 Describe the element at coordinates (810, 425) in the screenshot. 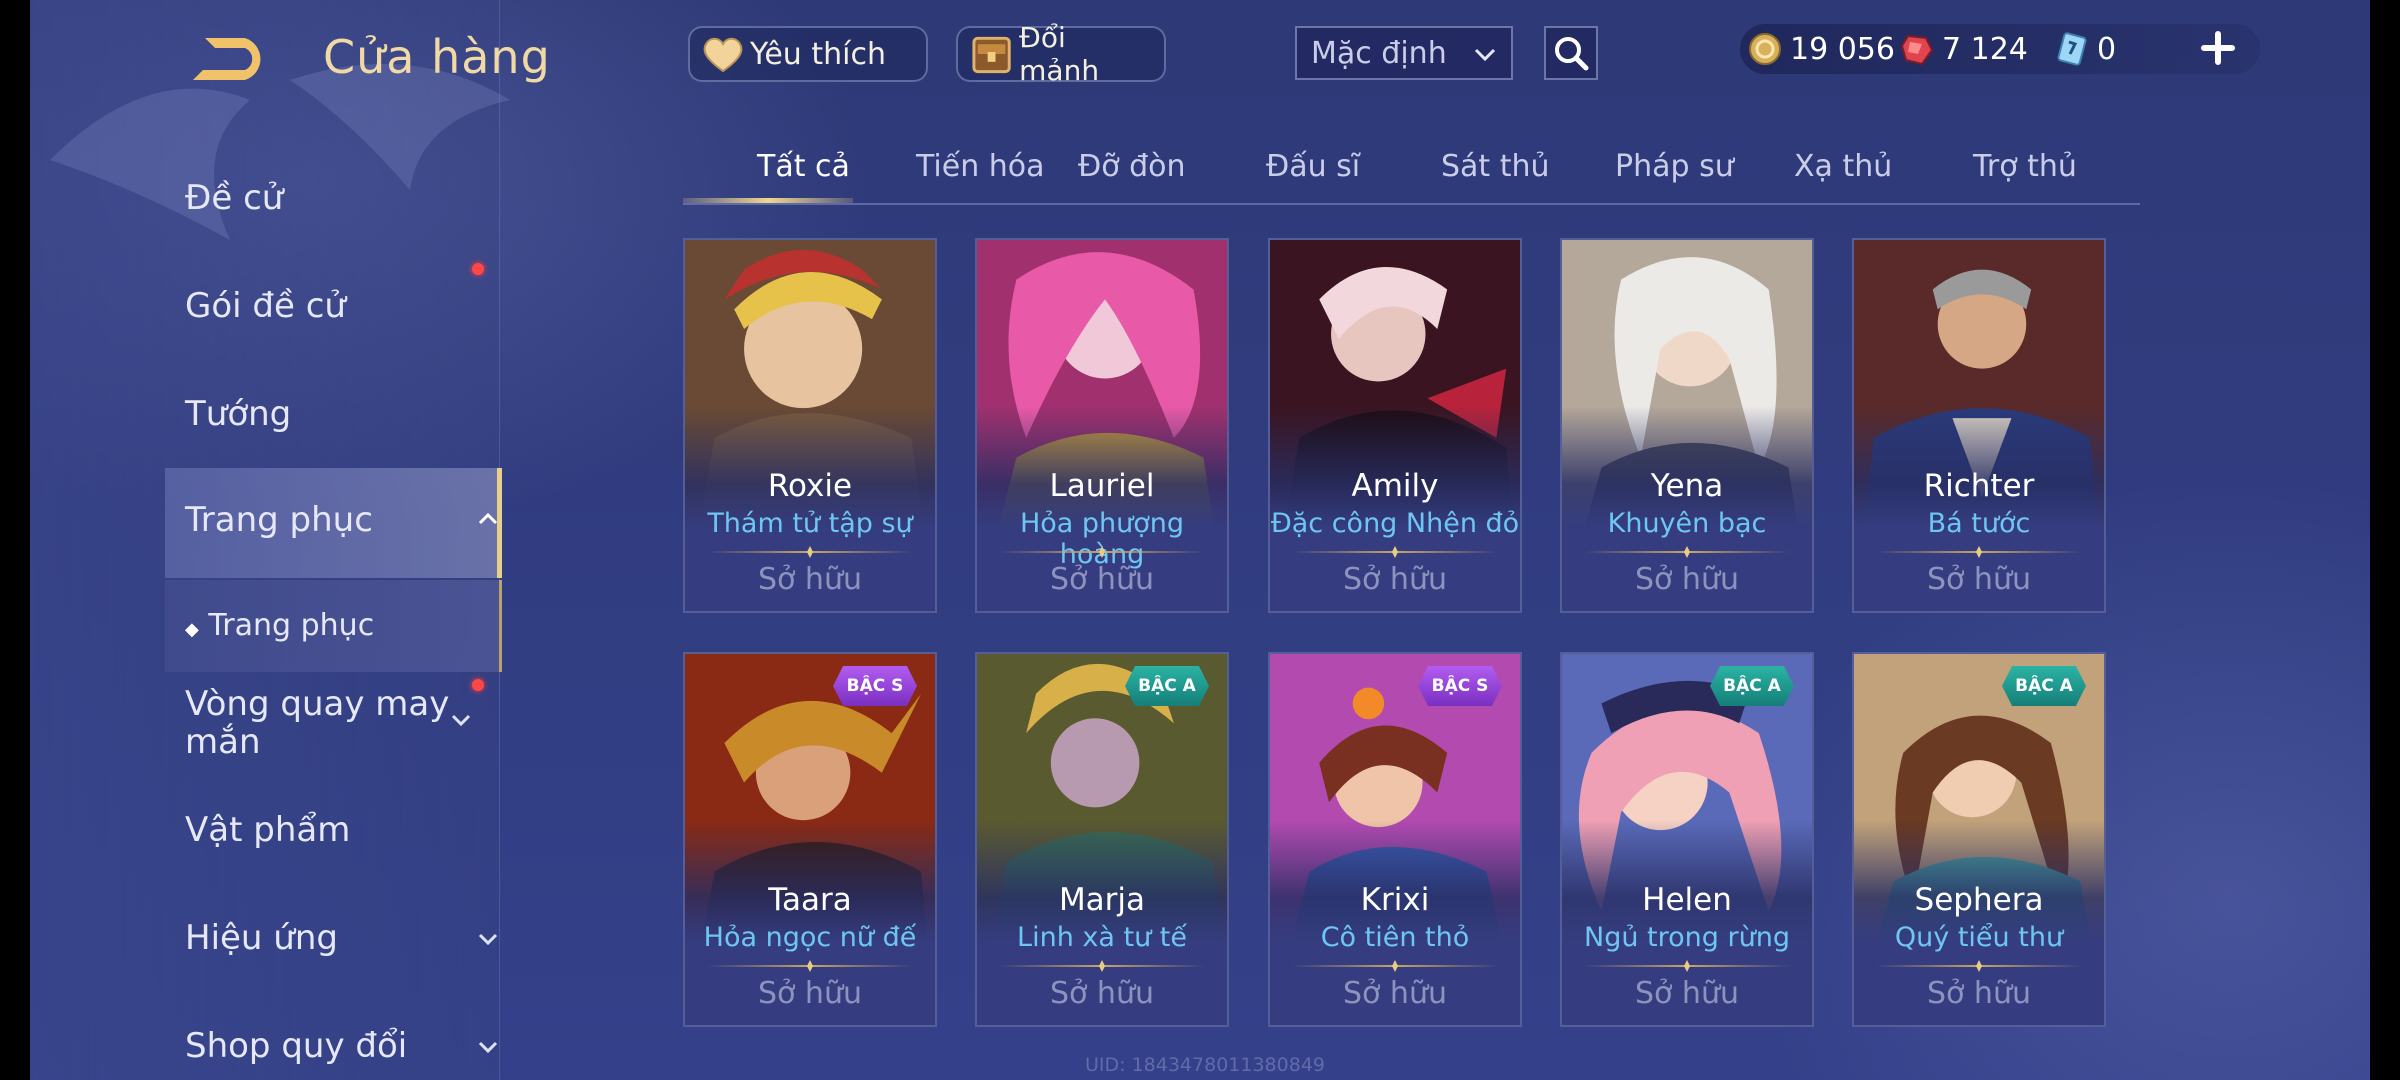

I see `skin-card: Roxie Thám tử tập sự Sở hữu` at that location.